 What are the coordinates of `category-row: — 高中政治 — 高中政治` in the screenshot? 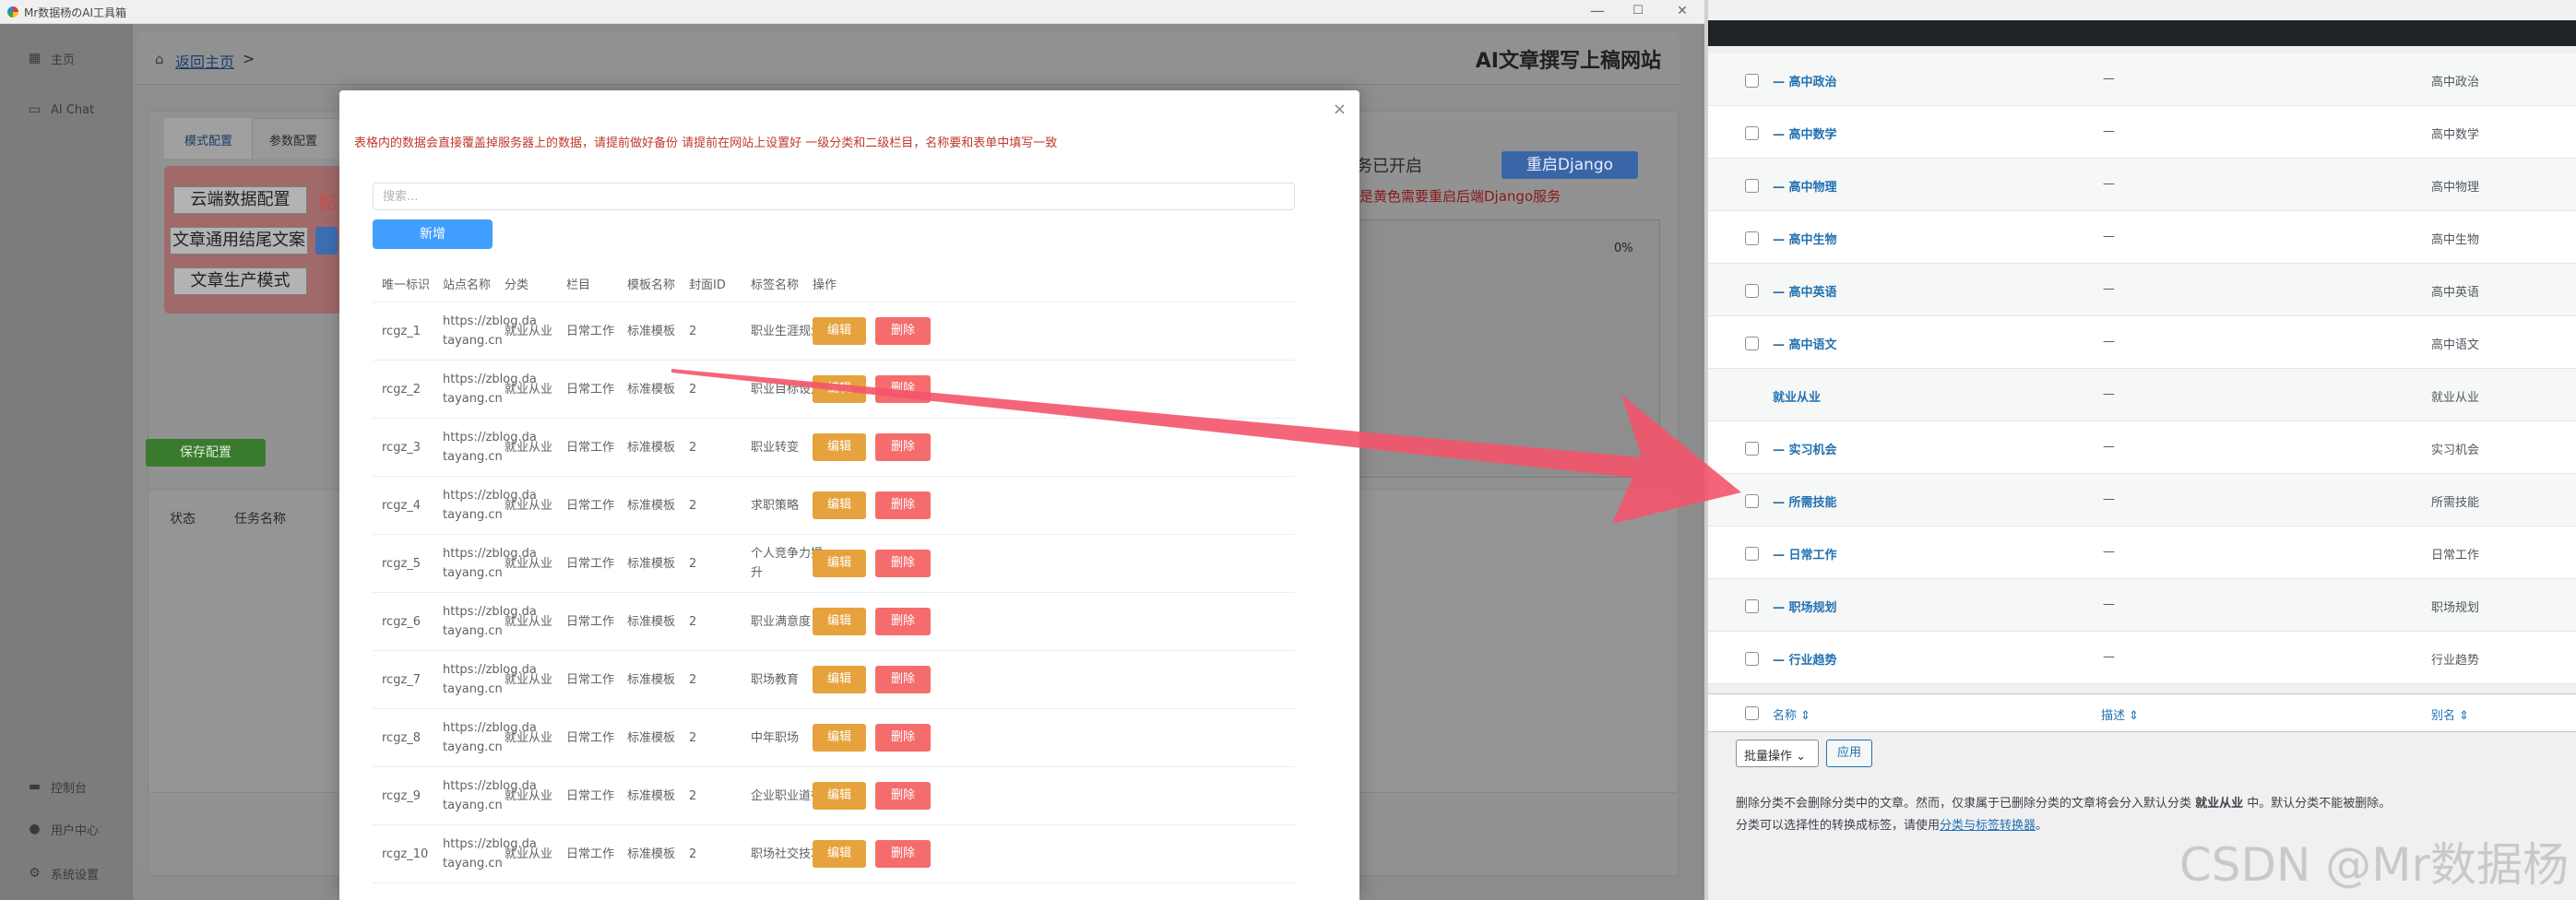 It's located at (2142, 79).